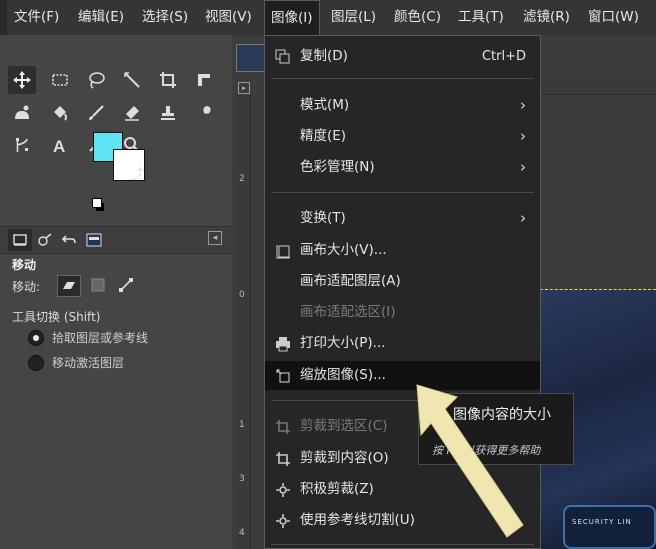 The width and height of the screenshot is (656, 549). I want to click on menu-item-label: 画布适配选区(I), so click(348, 312).